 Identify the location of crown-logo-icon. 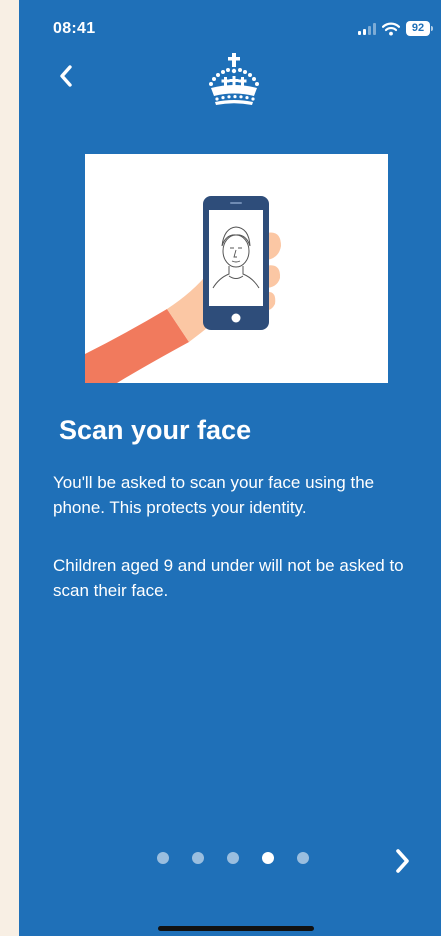
(234, 79).